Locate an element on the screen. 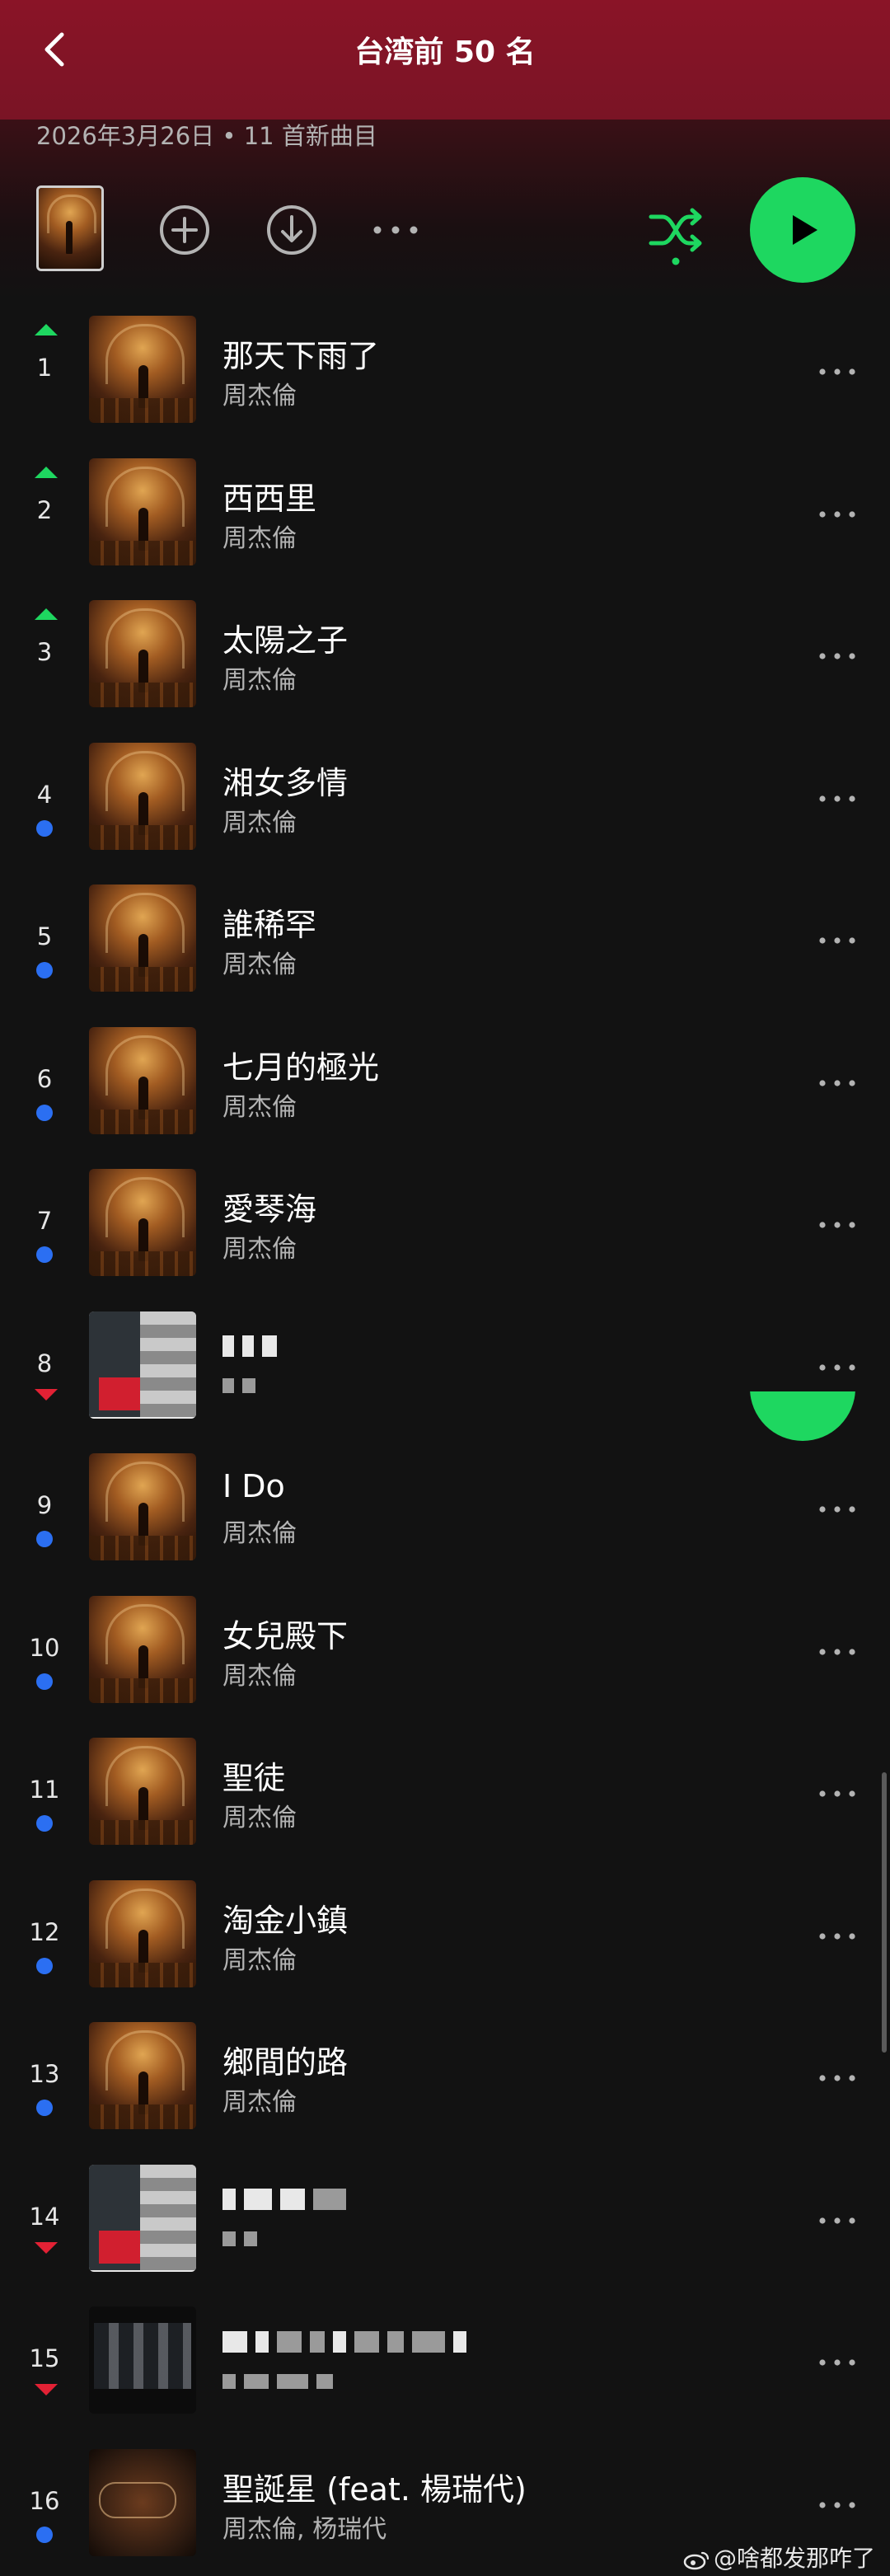  scrollbar is located at coordinates (884, 1912).